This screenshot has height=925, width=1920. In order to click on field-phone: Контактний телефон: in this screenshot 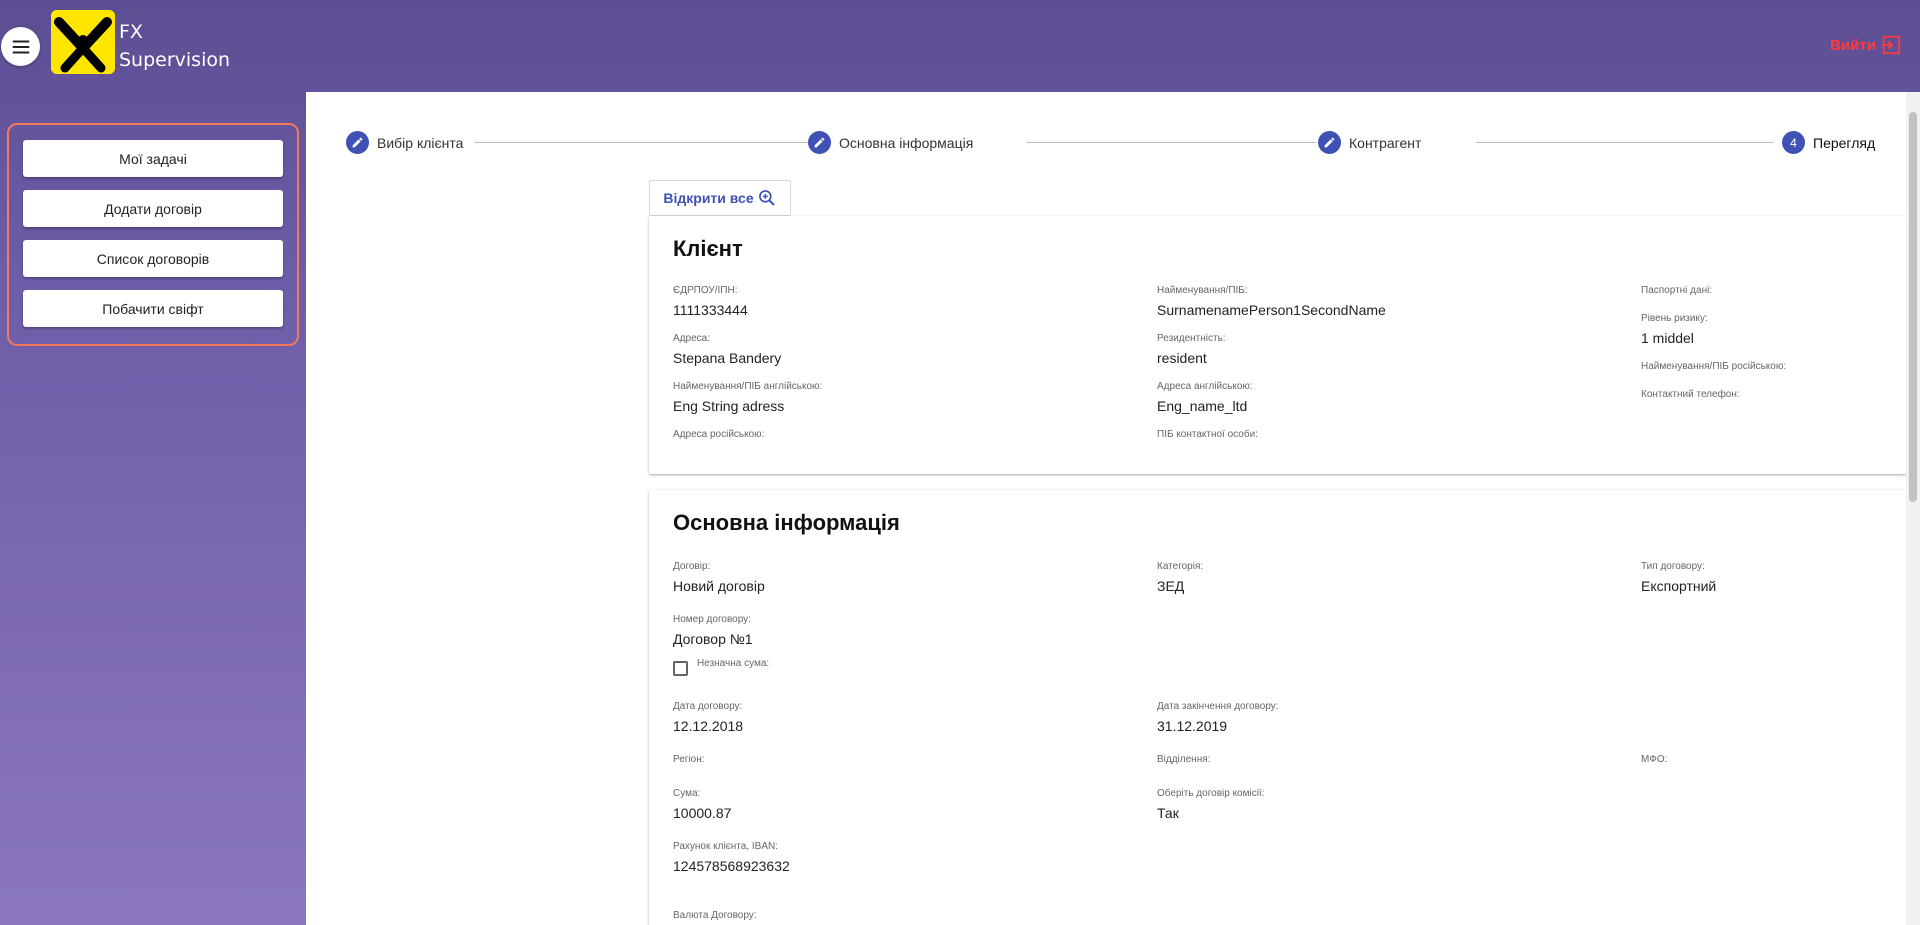, I will do `click(1690, 395)`.